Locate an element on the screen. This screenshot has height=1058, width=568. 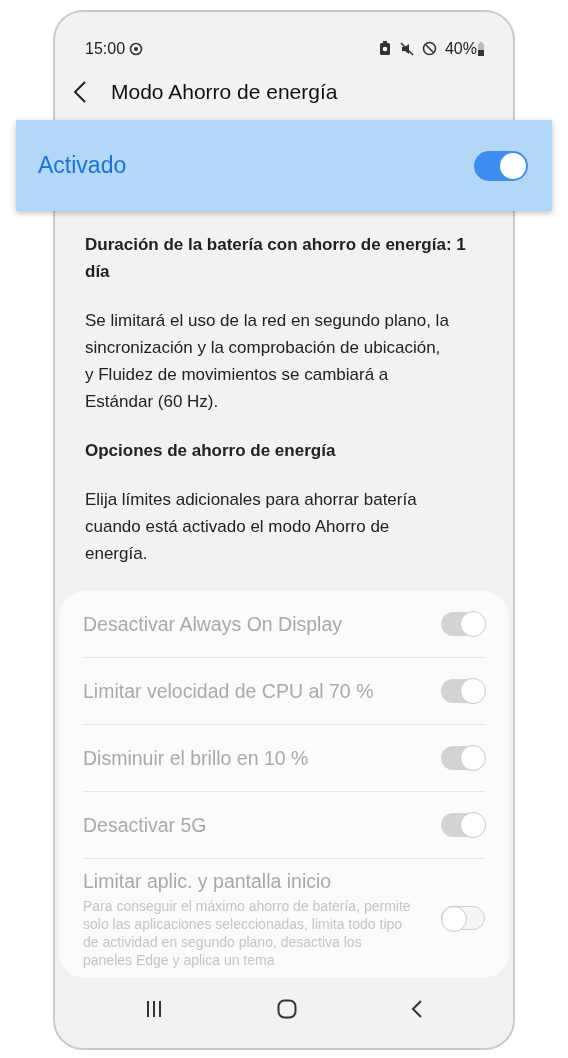
home-button is located at coordinates (287, 1009).